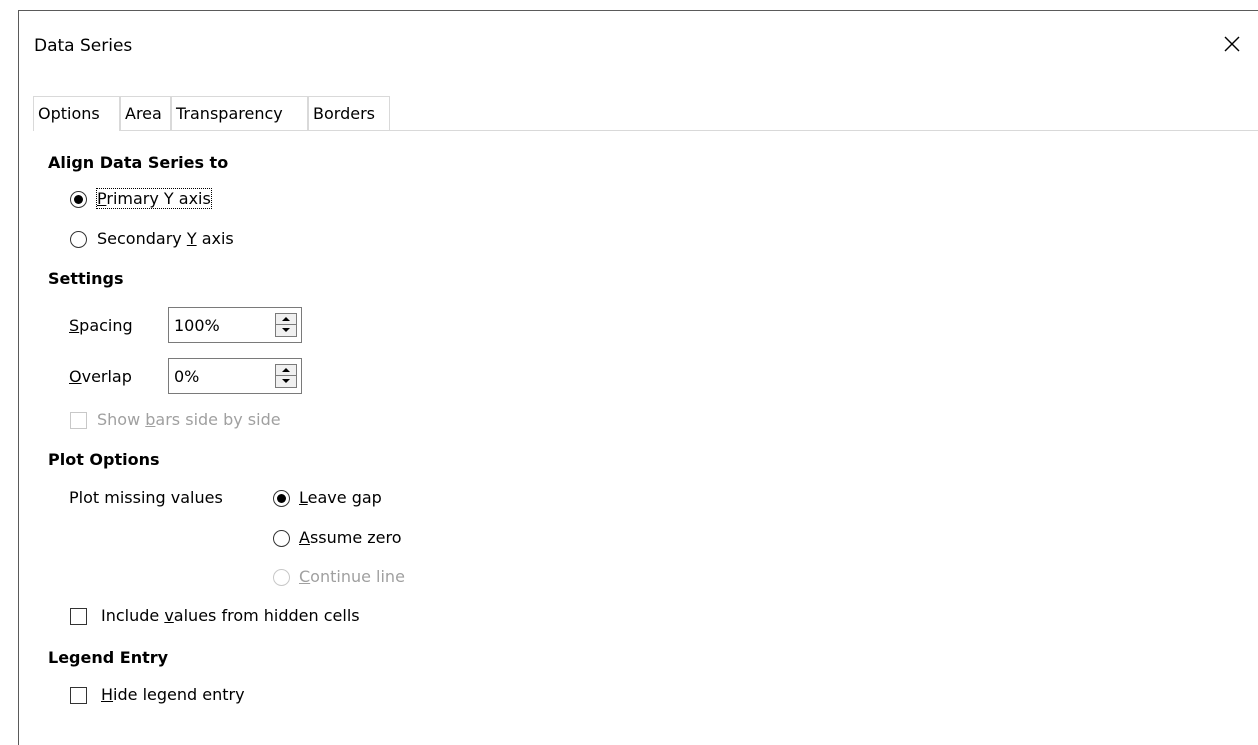 This screenshot has width=1258, height=745. Describe the element at coordinates (303, 497) in the screenshot. I see `leave-gap-mnemonic: L` at that location.